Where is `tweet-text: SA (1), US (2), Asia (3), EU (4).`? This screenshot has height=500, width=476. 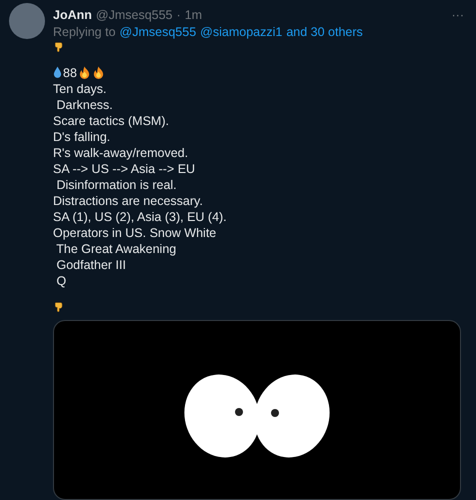
tweet-text: SA (1), US (2), Asia (3), EU (4). is located at coordinates (140, 216).